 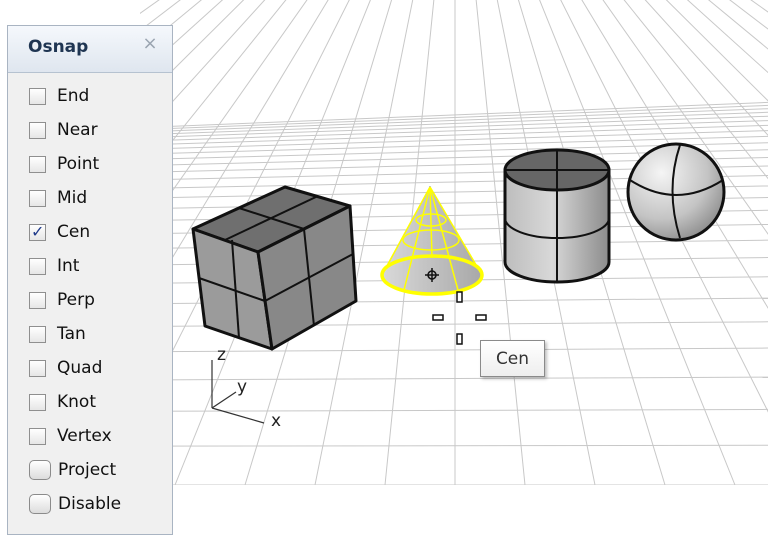 I want to click on osnap-option-mid: Mid, so click(x=58, y=198).